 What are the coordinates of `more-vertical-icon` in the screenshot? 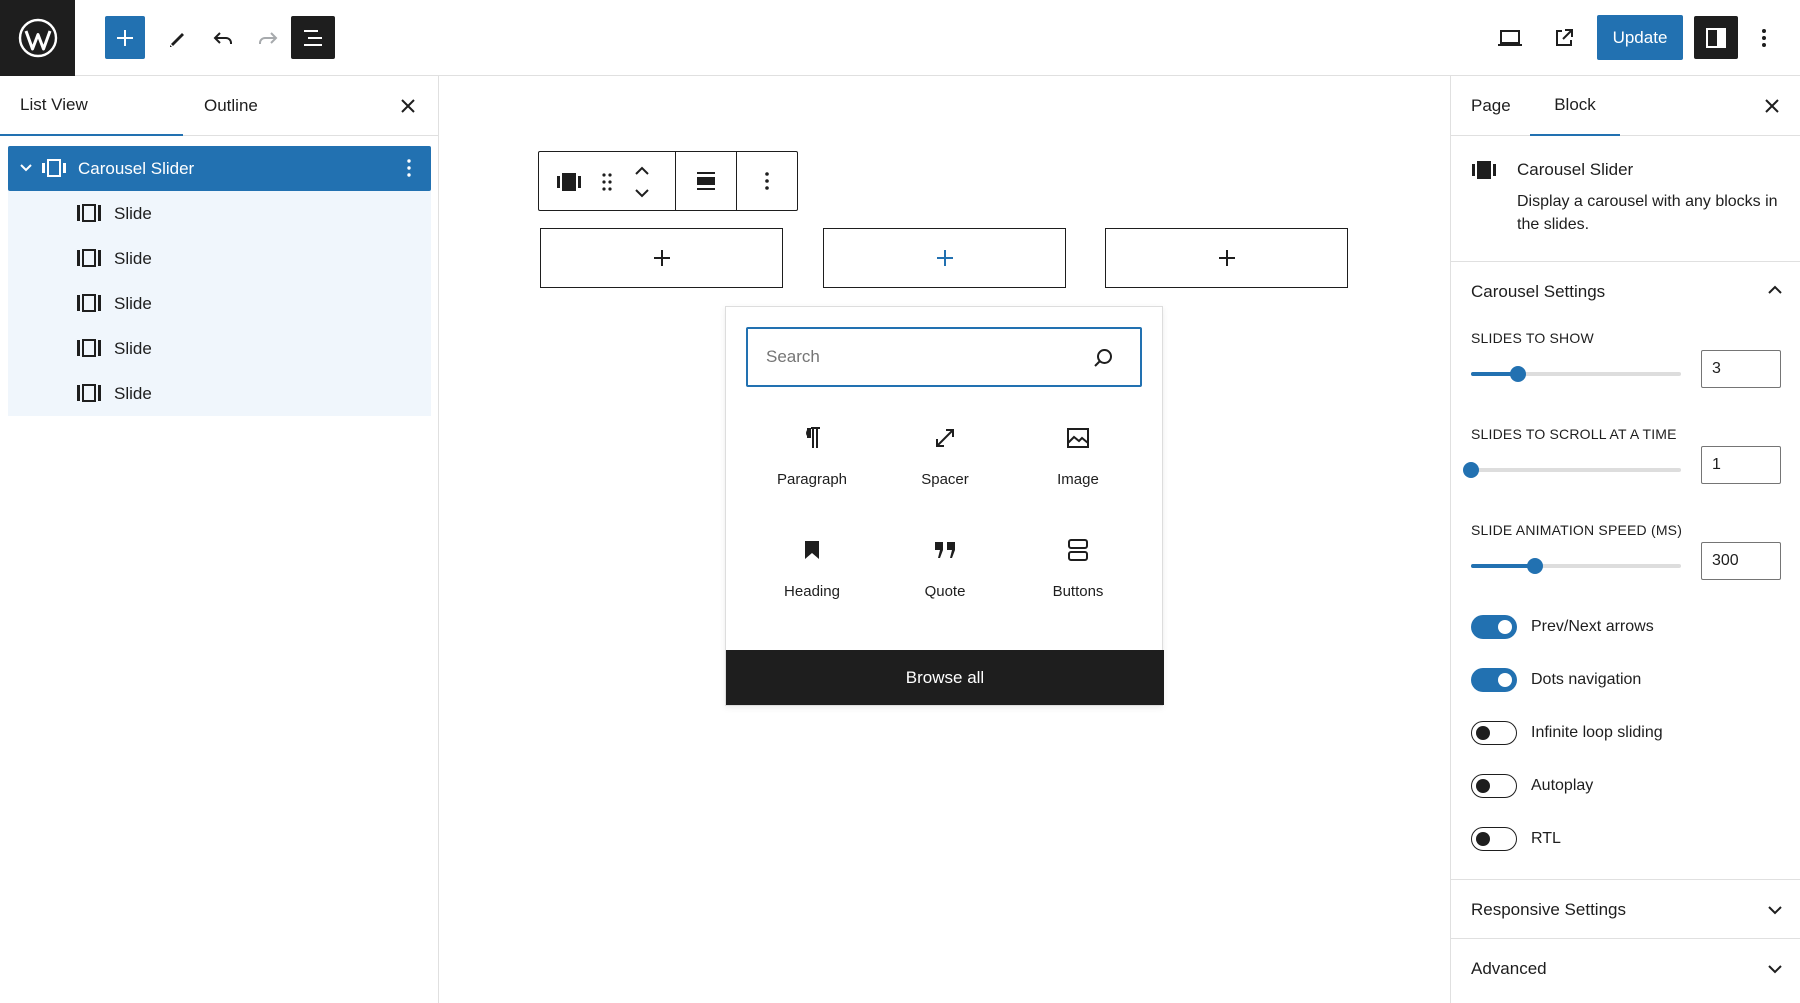 It's located at (409, 168).